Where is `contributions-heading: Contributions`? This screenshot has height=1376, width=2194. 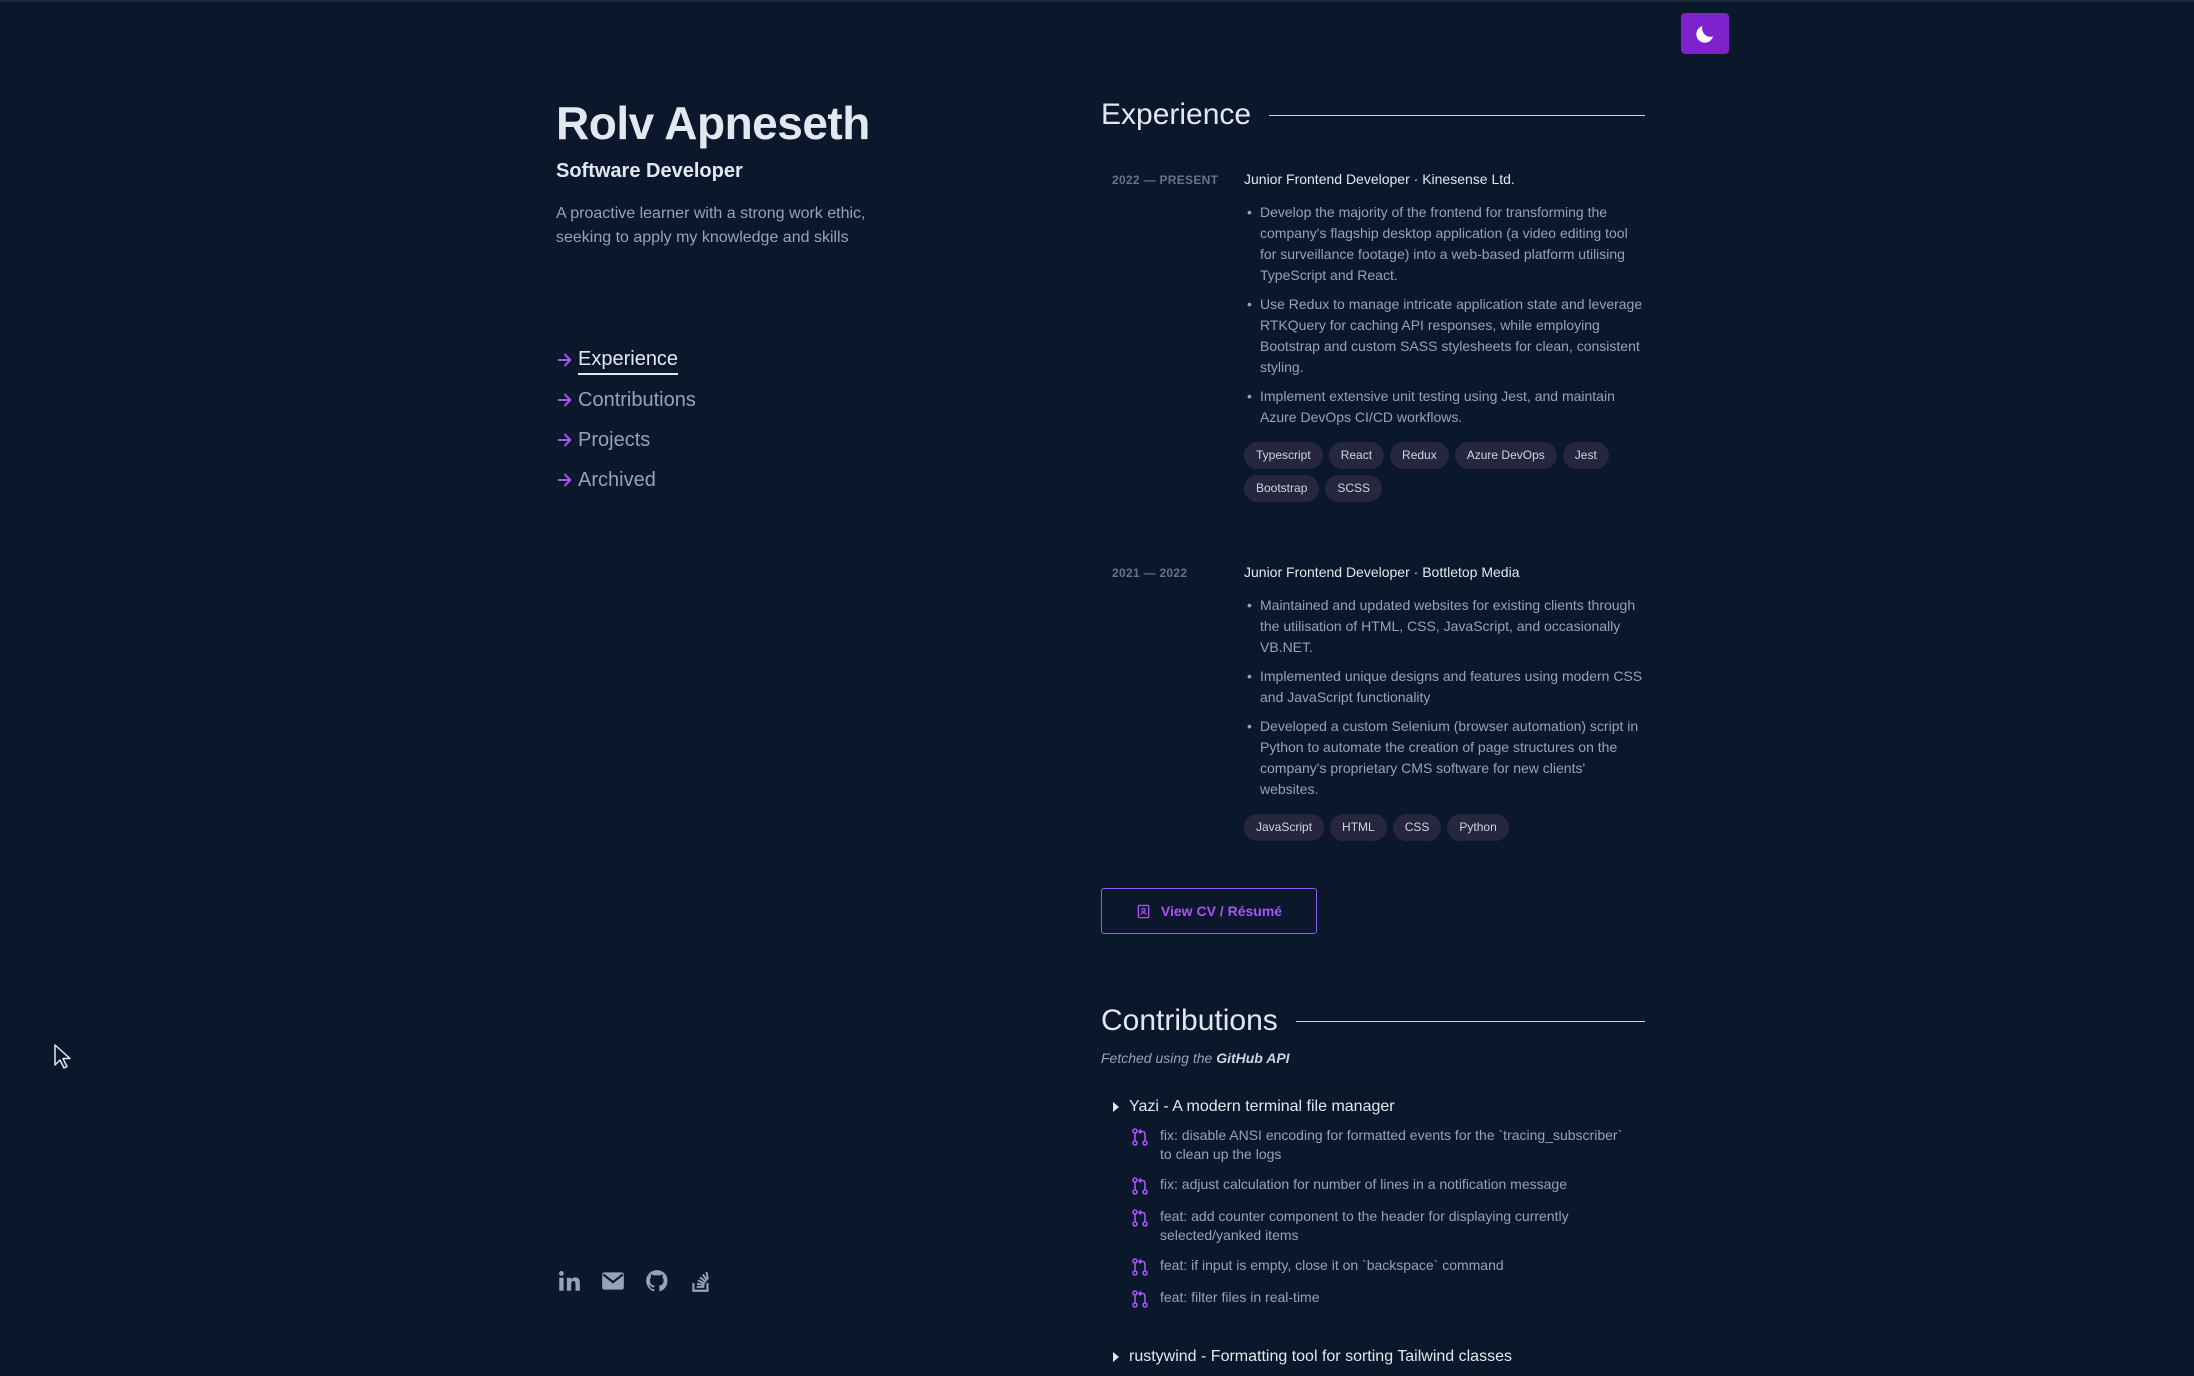 contributions-heading: Contributions is located at coordinates (1373, 1021).